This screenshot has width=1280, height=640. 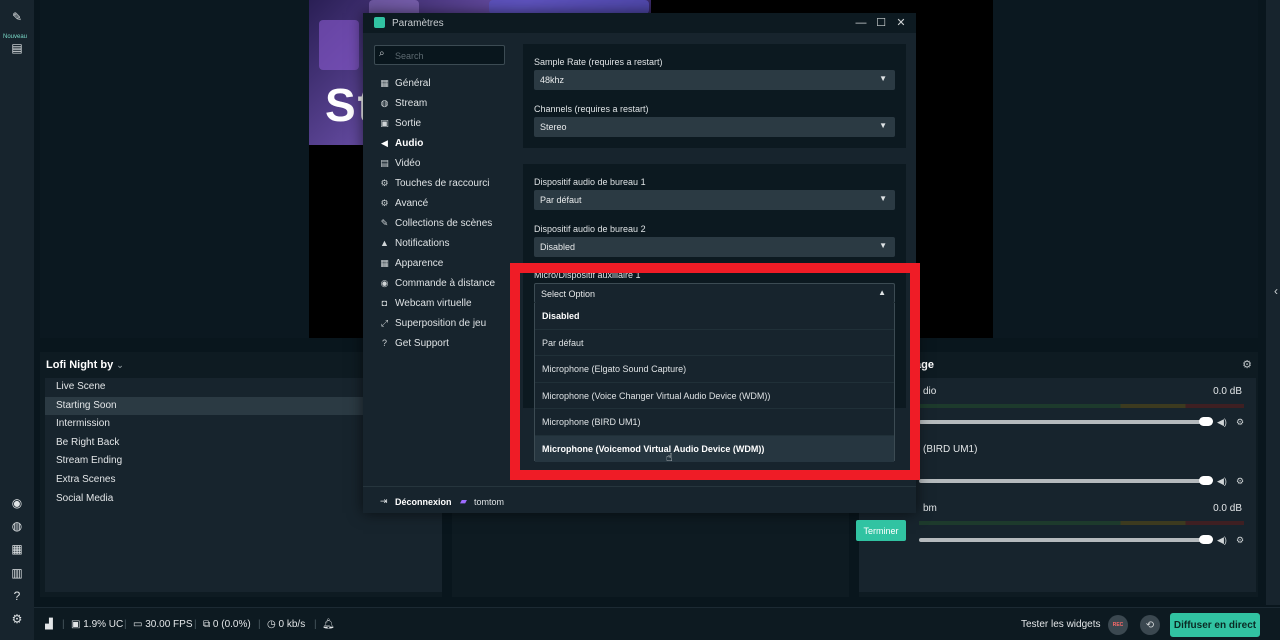 What do you see at coordinates (598, 62) in the screenshot?
I see `sample-rate-label: Sample Rate (requires a restart)` at bounding box center [598, 62].